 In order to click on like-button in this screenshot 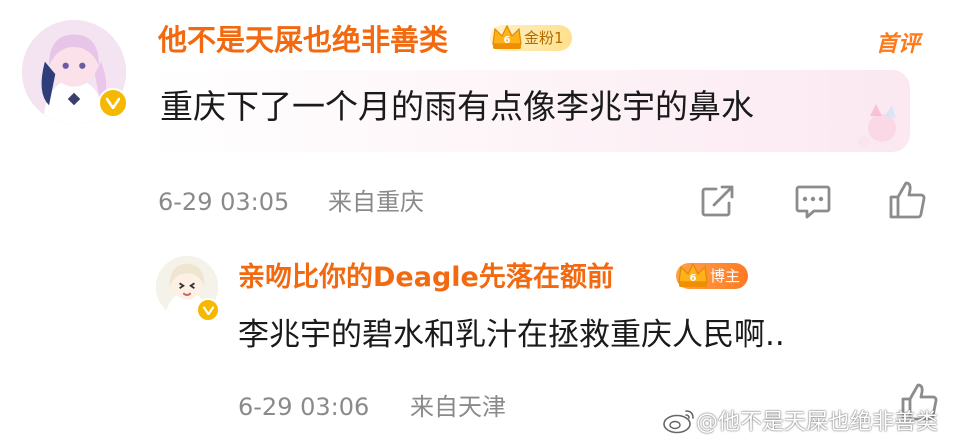, I will do `click(908, 200)`.